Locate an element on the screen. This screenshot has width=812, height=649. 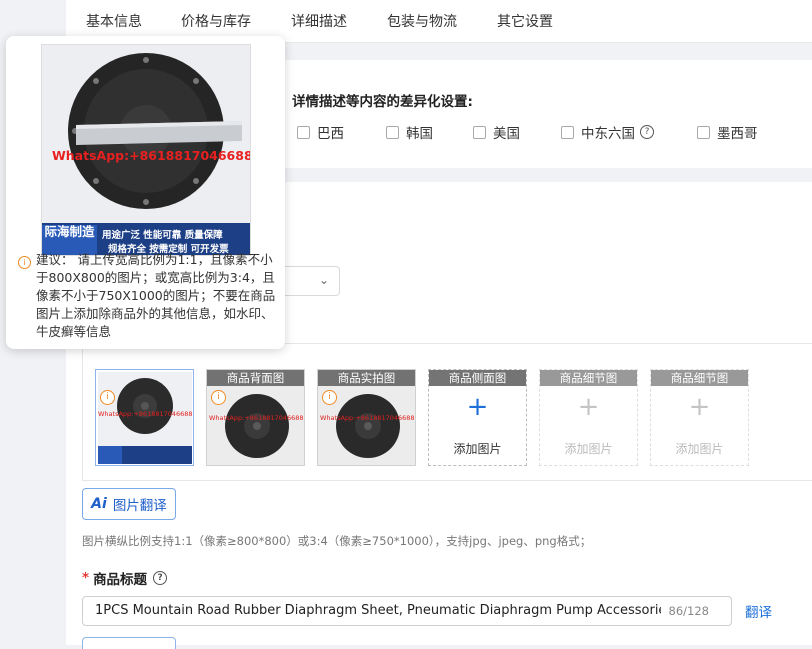
slot-label: 商品侧面图 is located at coordinates (477, 378).